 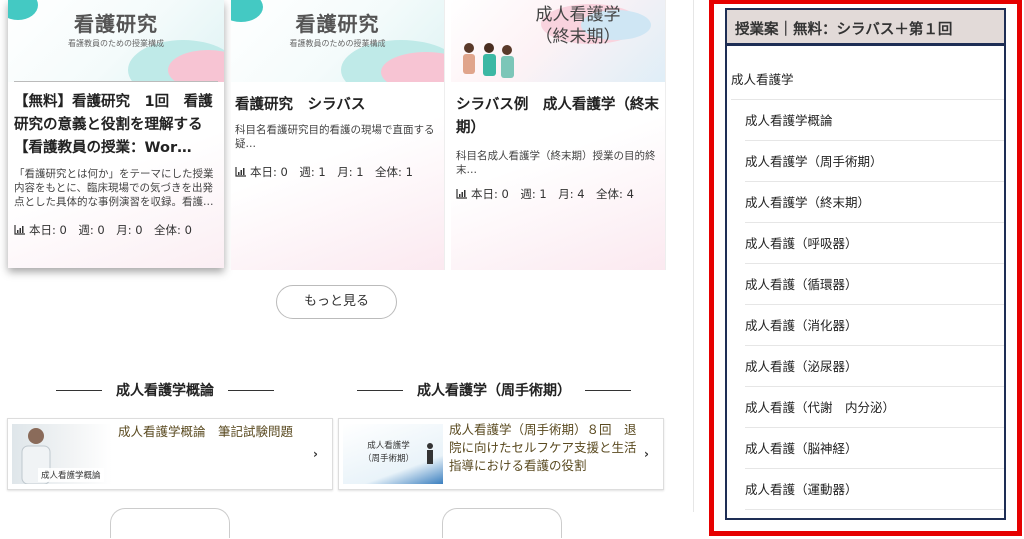 I want to click on card-thumbnail: 成人看護学 （終末期）, so click(x=558, y=41).